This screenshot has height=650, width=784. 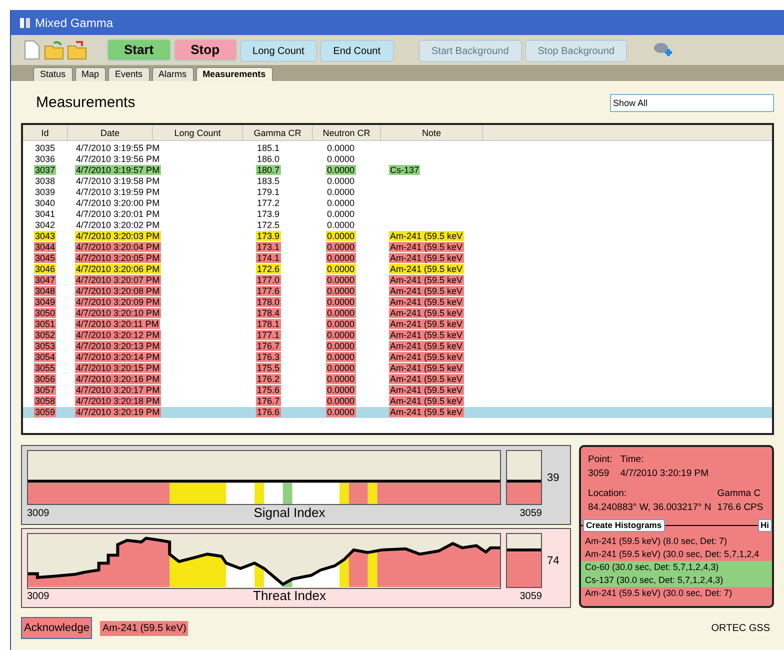 I want to click on table-cell: 176.3, so click(x=268, y=357).